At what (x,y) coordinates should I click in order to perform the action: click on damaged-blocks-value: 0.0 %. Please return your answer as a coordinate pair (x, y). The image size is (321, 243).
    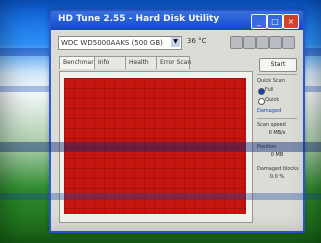
    Looking at the image, I should click on (277, 177).